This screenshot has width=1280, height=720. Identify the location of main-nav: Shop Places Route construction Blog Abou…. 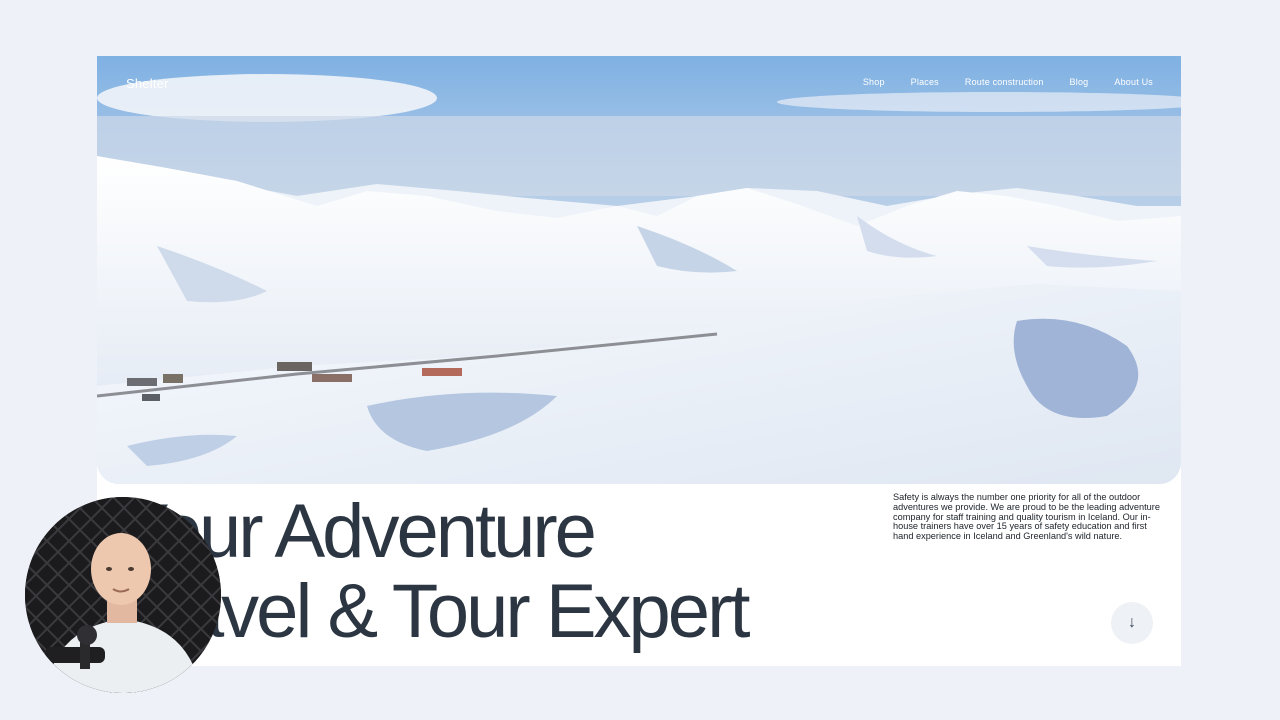
(1008, 82).